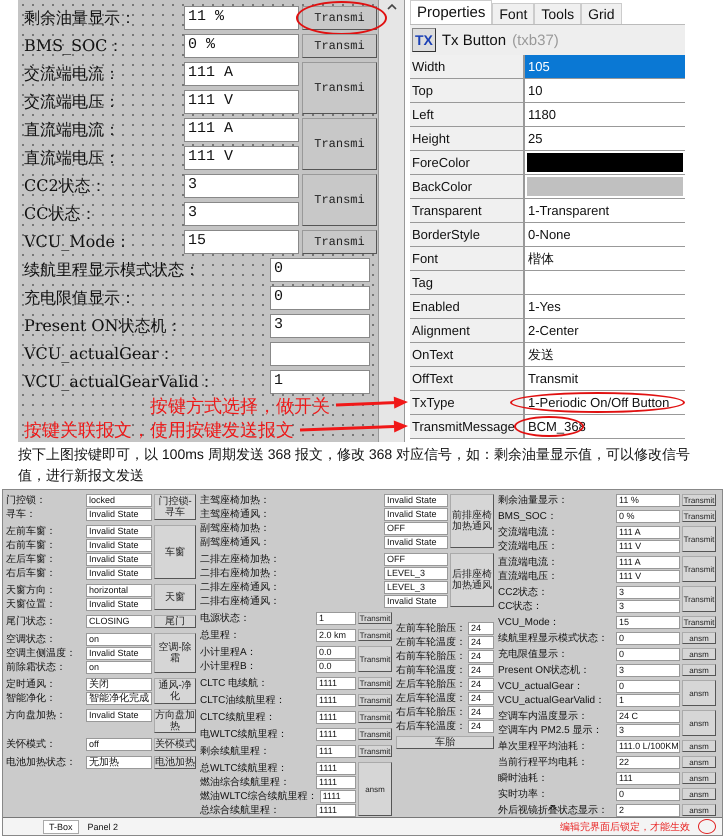 The width and height of the screenshot is (725, 838). Describe the element at coordinates (119, 590) in the screenshot. I see `text-field: horizontal` at that location.